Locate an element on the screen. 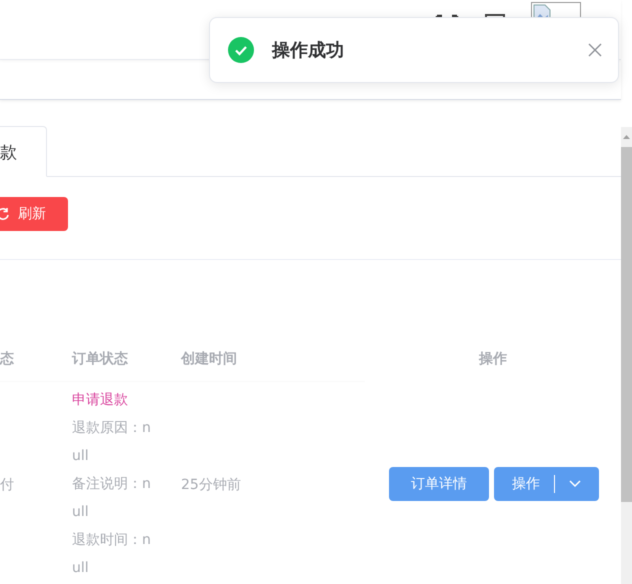 The image size is (632, 584). table-cell-text: 退款原因：null is located at coordinates (112, 442).